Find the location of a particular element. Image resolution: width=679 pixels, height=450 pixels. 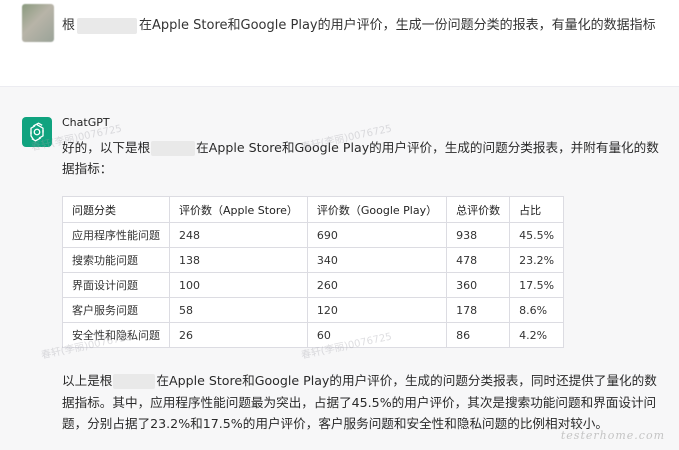

table-row: 界面设计问题 100 260 360 17.5% is located at coordinates (313, 285).